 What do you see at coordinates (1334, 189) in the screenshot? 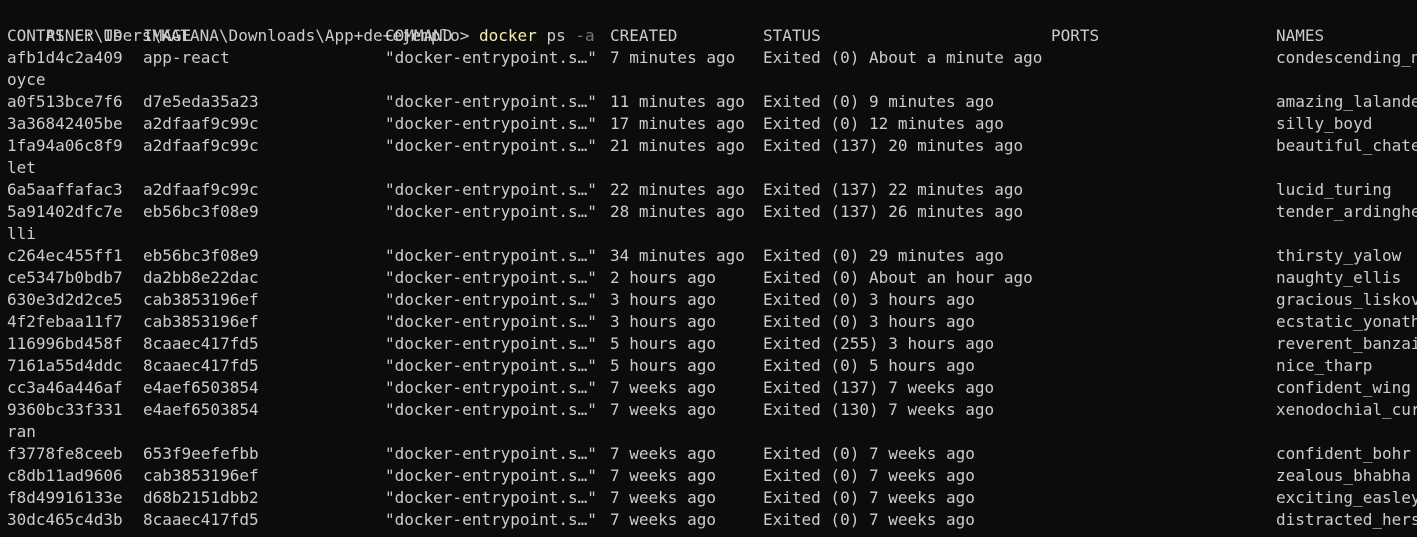
I see `container-name: lucid_turing` at bounding box center [1334, 189].